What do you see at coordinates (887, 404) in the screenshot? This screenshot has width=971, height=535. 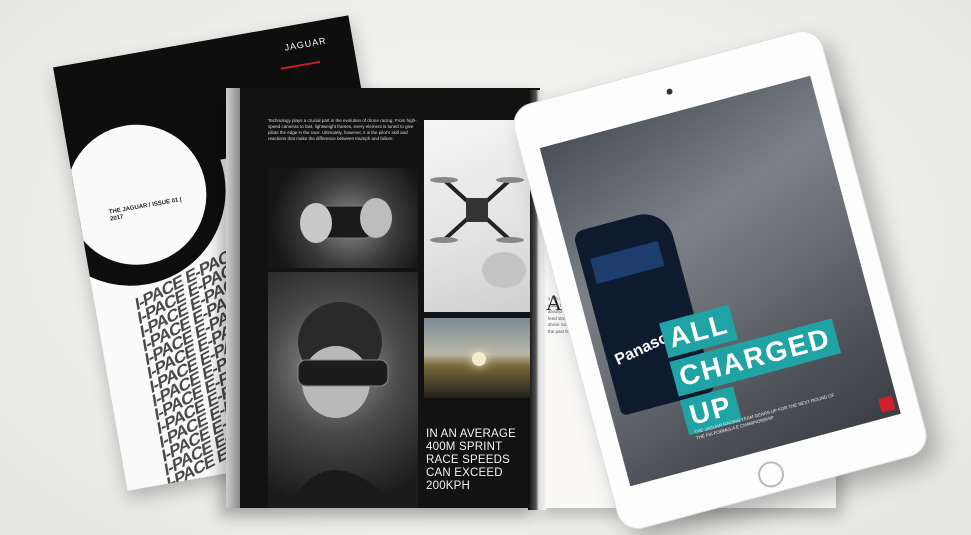 I see `red-tab` at bounding box center [887, 404].